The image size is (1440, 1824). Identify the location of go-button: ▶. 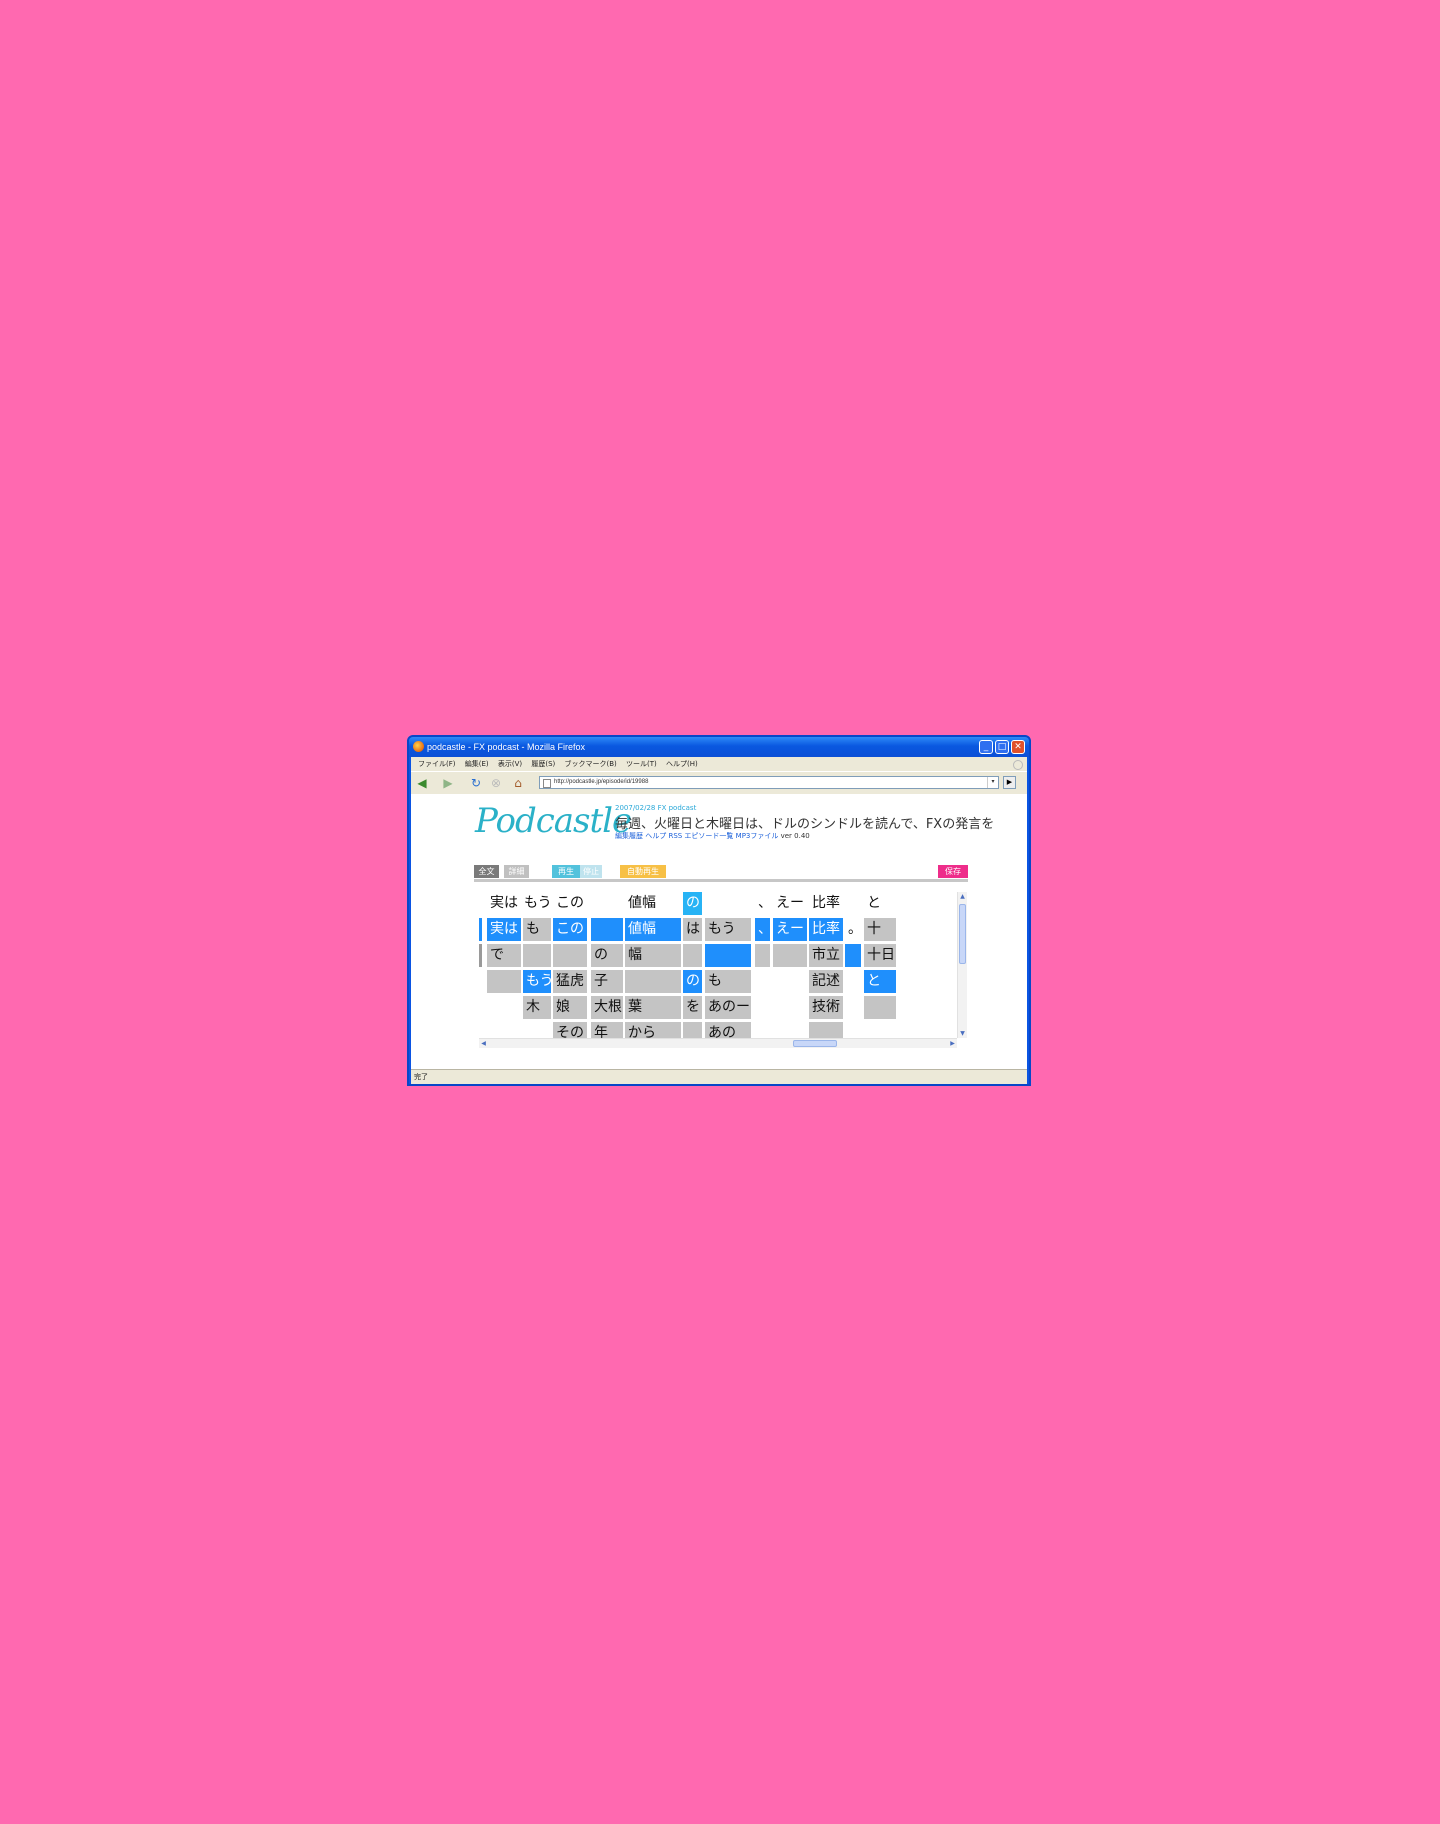
(1009, 782).